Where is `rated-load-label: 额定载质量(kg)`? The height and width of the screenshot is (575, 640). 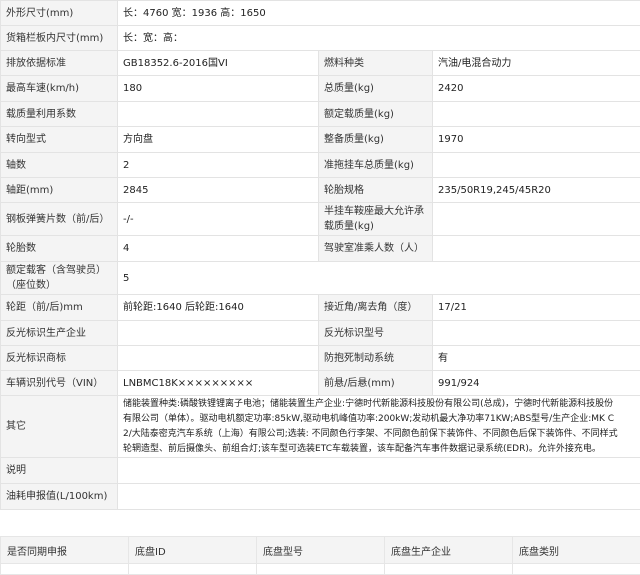 rated-load-label: 额定载质量(kg) is located at coordinates (376, 114).